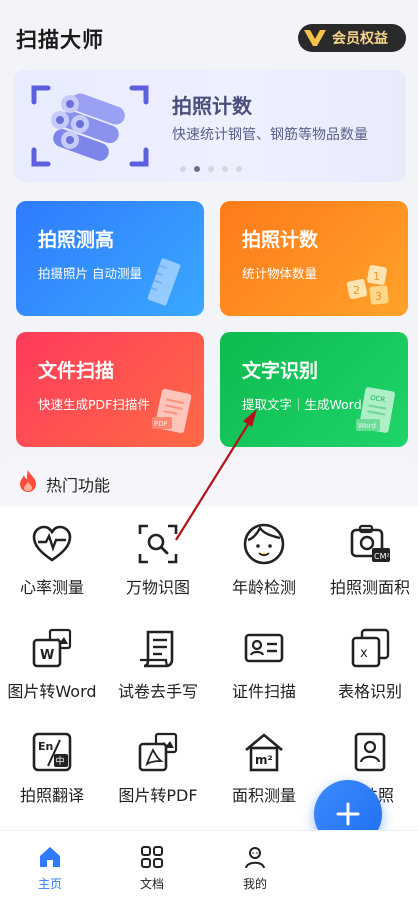 Image resolution: width=418 pixels, height=900 pixels. What do you see at coordinates (302, 404) in the screenshot?
I see `card-subtitle: 提取文字｜生成Word` at bounding box center [302, 404].